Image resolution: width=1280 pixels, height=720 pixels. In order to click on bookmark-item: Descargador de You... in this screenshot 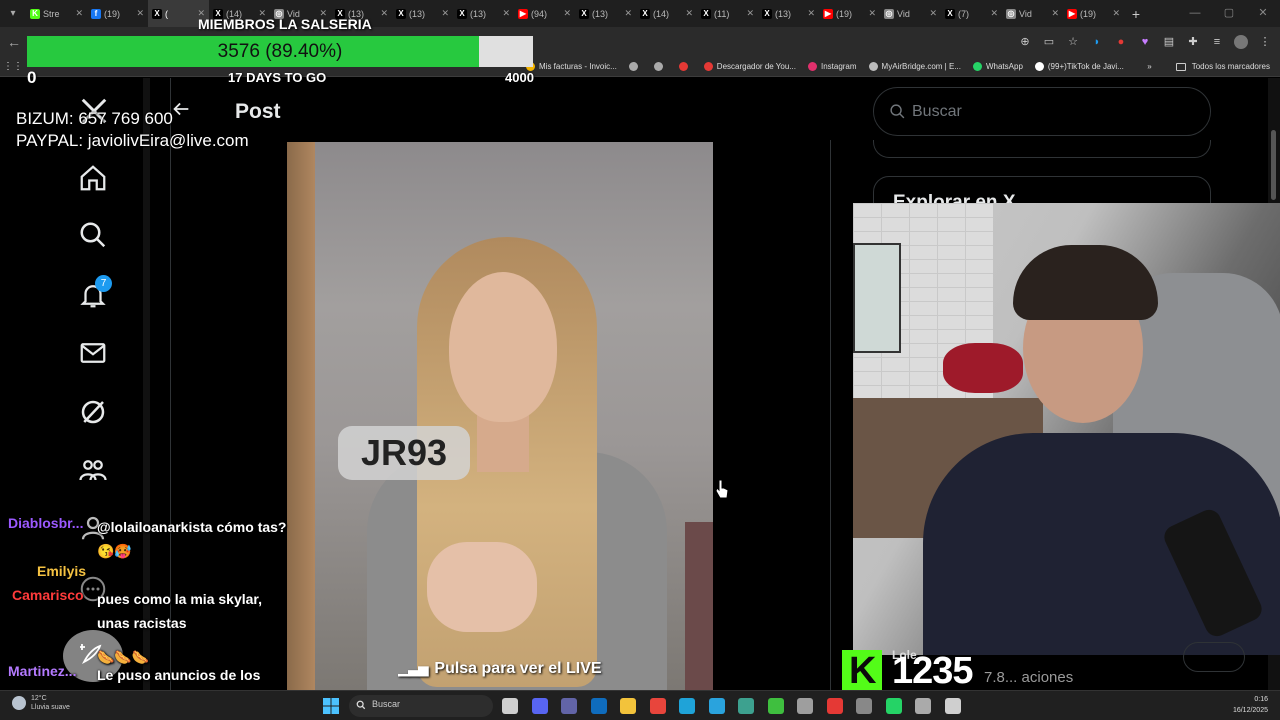, I will do `click(749, 66)`.